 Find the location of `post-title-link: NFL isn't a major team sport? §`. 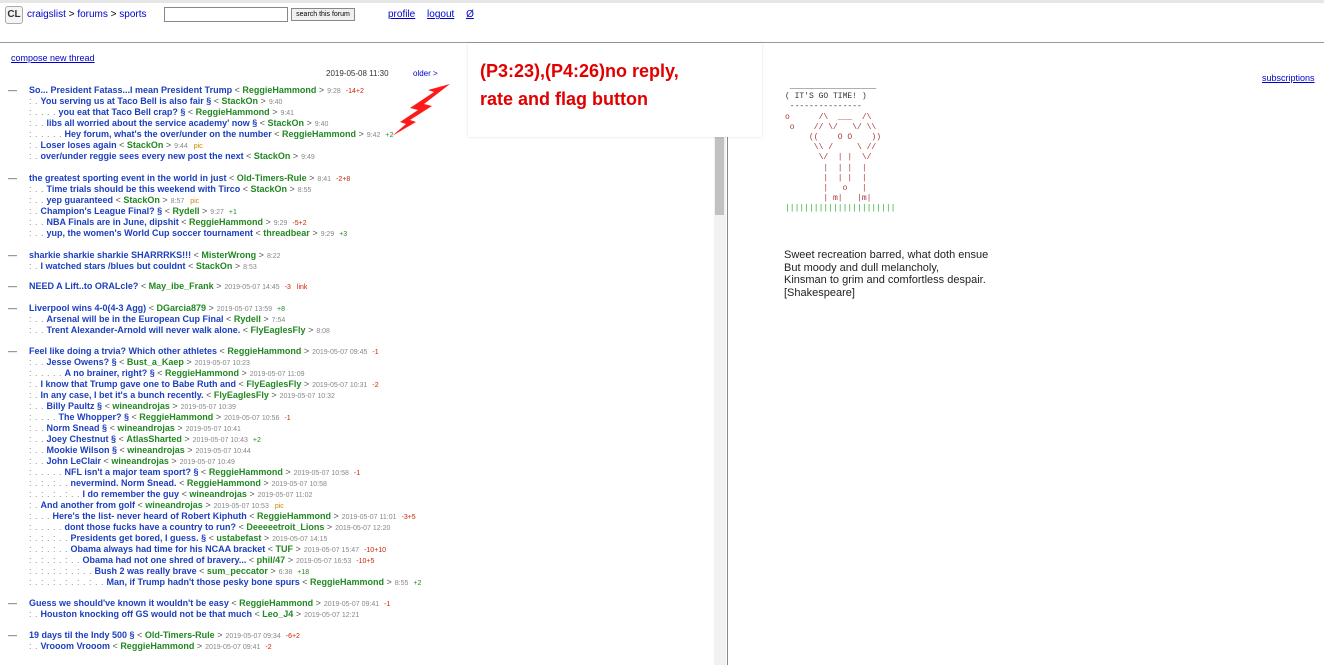

post-title-link: NFL isn't a major team sport? § is located at coordinates (132, 472).